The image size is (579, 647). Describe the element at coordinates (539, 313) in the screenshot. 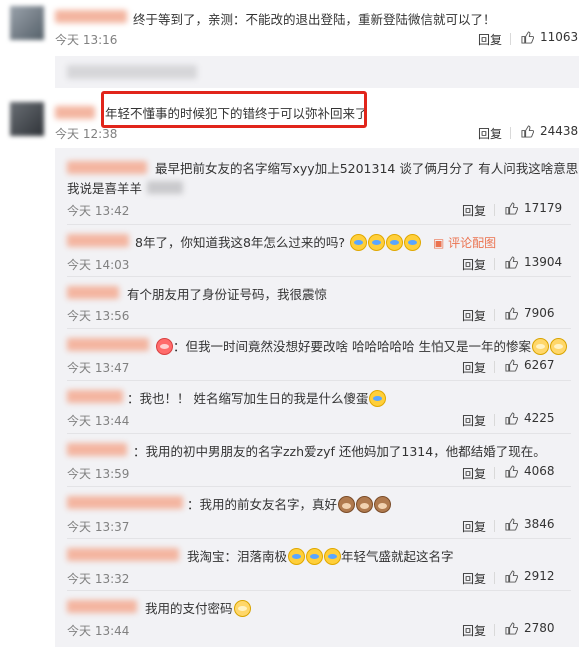

I see `like-count: 7906` at that location.